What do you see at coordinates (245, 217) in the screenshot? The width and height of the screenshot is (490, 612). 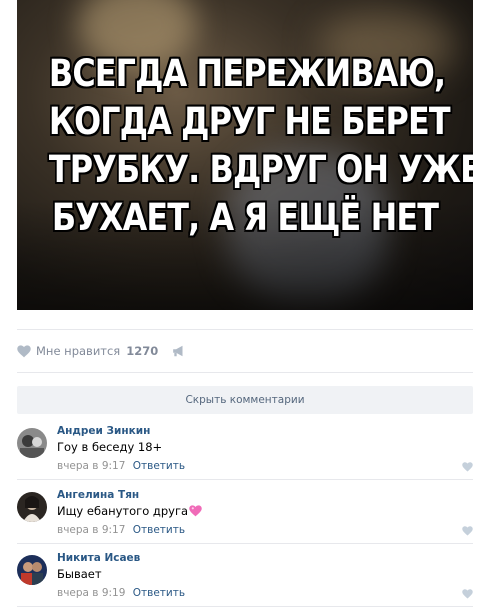 I see `caption-line: БУХАЕТ, А Я ЕЩЁ НЕТ` at bounding box center [245, 217].